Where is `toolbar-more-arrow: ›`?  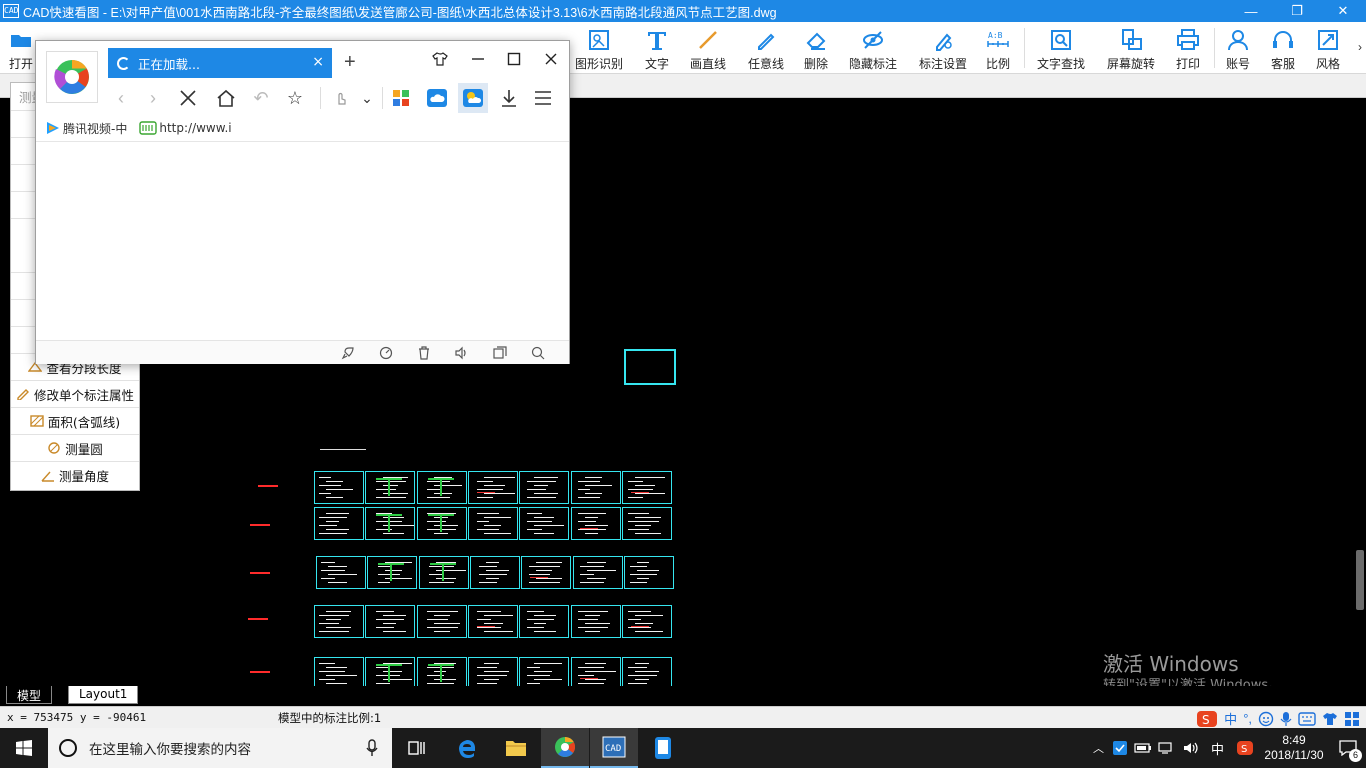
toolbar-more-arrow: › is located at coordinates (1360, 47).